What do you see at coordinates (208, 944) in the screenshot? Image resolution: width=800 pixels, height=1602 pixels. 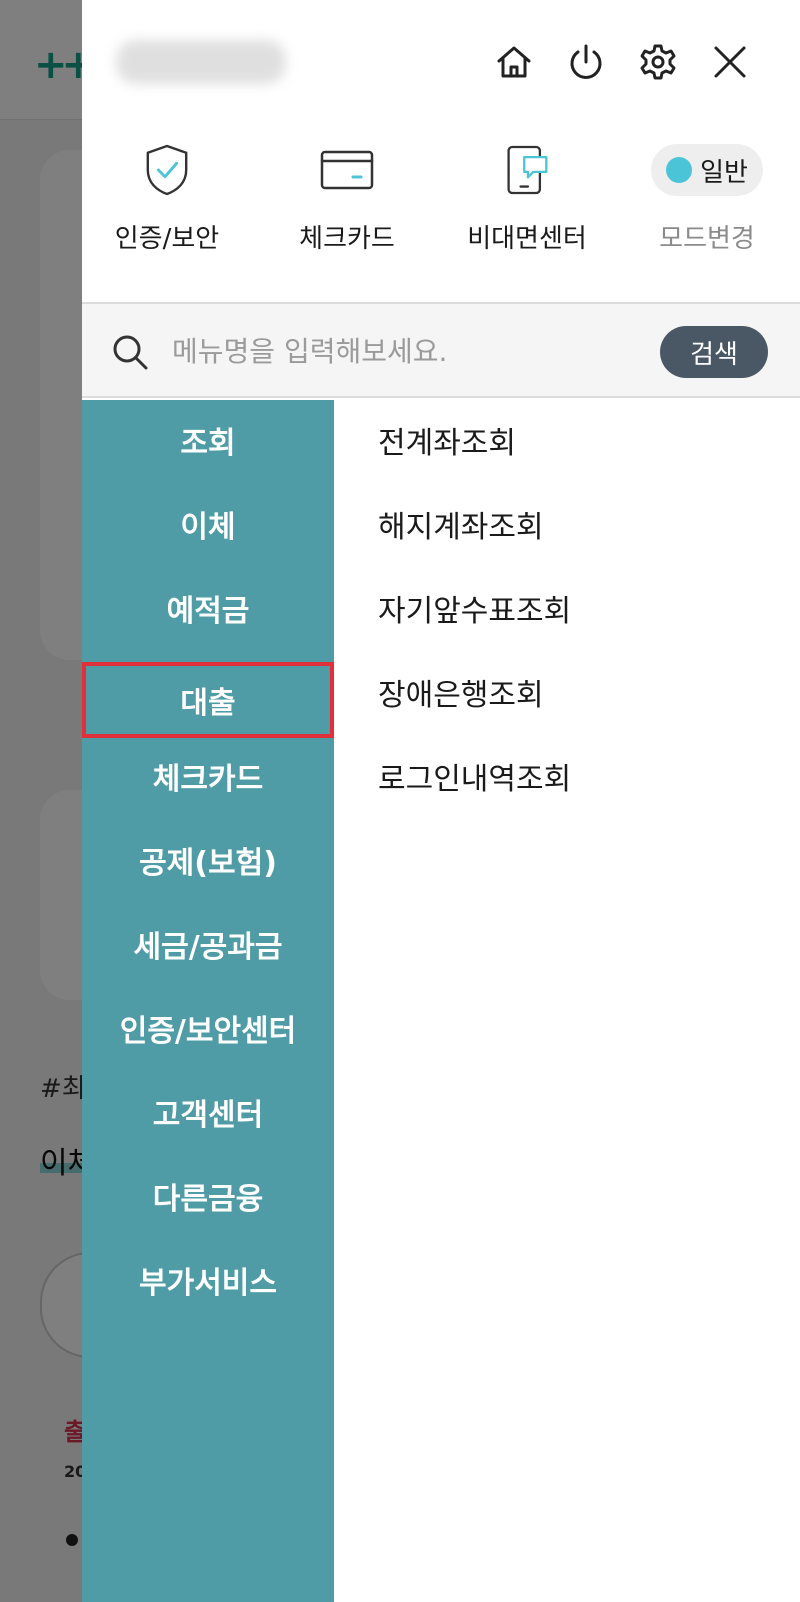 I see `category-item-tax: 세금/공과금` at bounding box center [208, 944].